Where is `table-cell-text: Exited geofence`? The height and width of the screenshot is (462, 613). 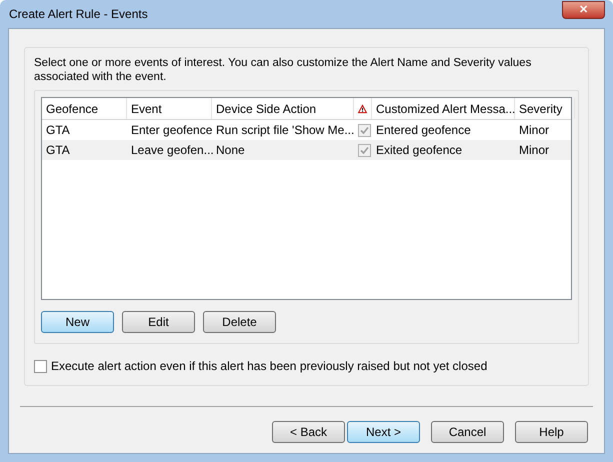 table-cell-text: Exited geofence is located at coordinates (419, 150).